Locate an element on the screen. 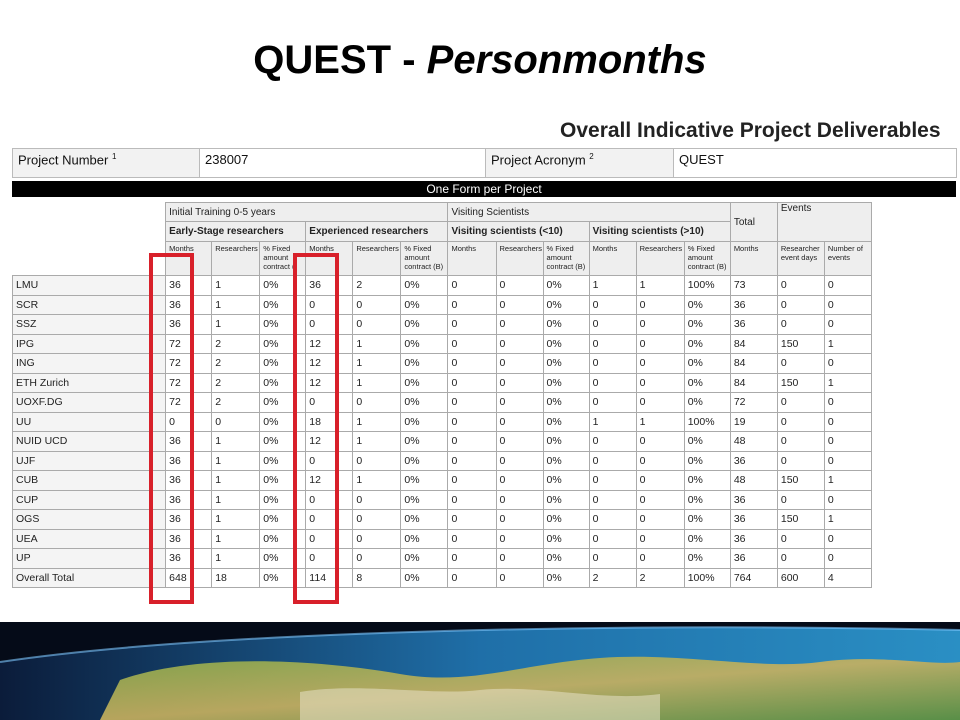 The image size is (960, 720). table-cell: 72 is located at coordinates (189, 382).